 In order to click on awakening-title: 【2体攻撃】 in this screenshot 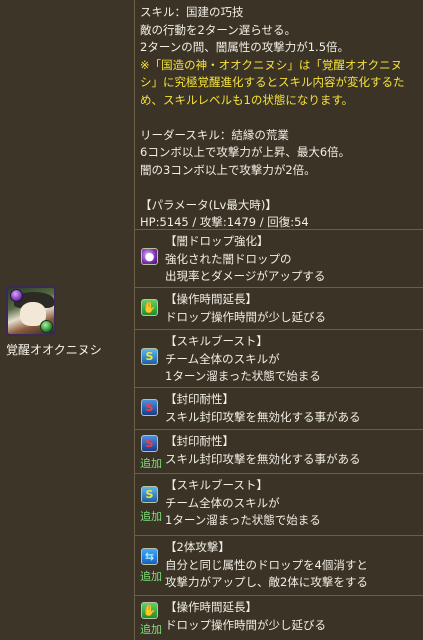, I will do `click(197, 547)`.